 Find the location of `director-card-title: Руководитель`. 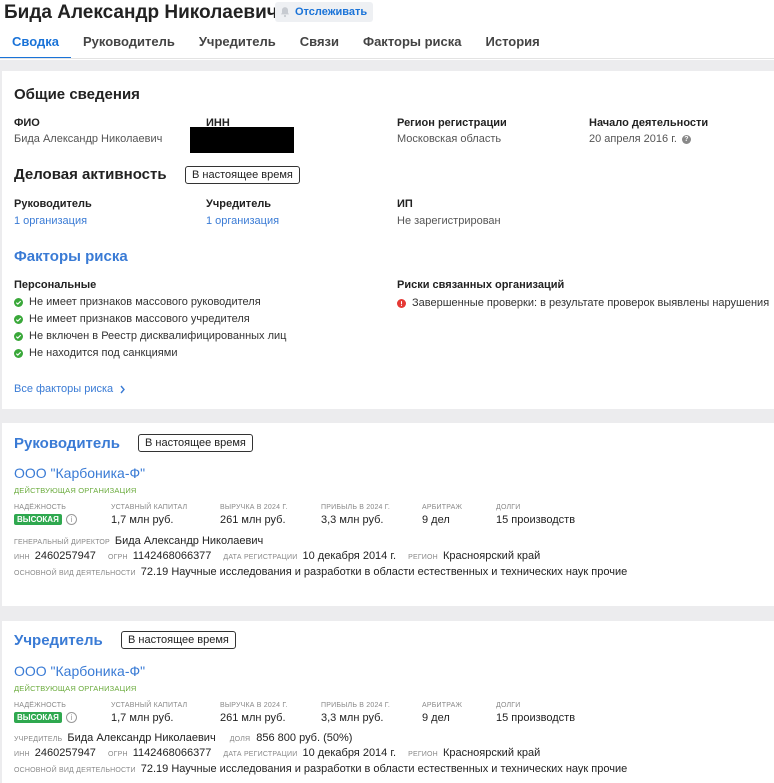

director-card-title: Руководитель is located at coordinates (67, 443).